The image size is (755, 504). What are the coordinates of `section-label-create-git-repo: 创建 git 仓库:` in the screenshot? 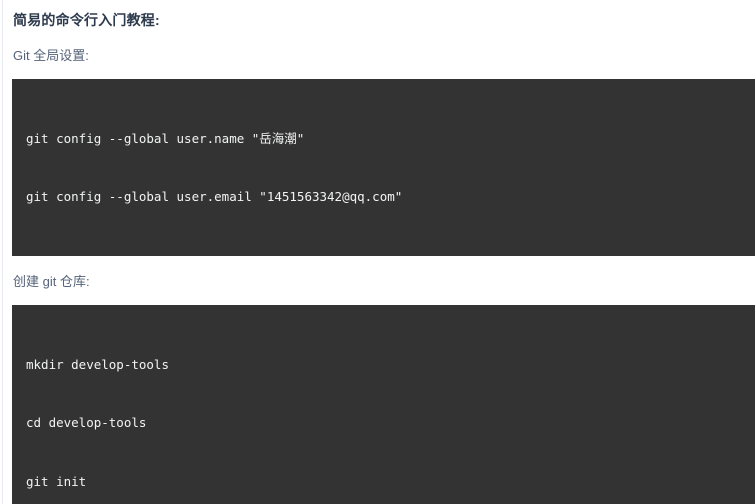 It's located at (51, 282).